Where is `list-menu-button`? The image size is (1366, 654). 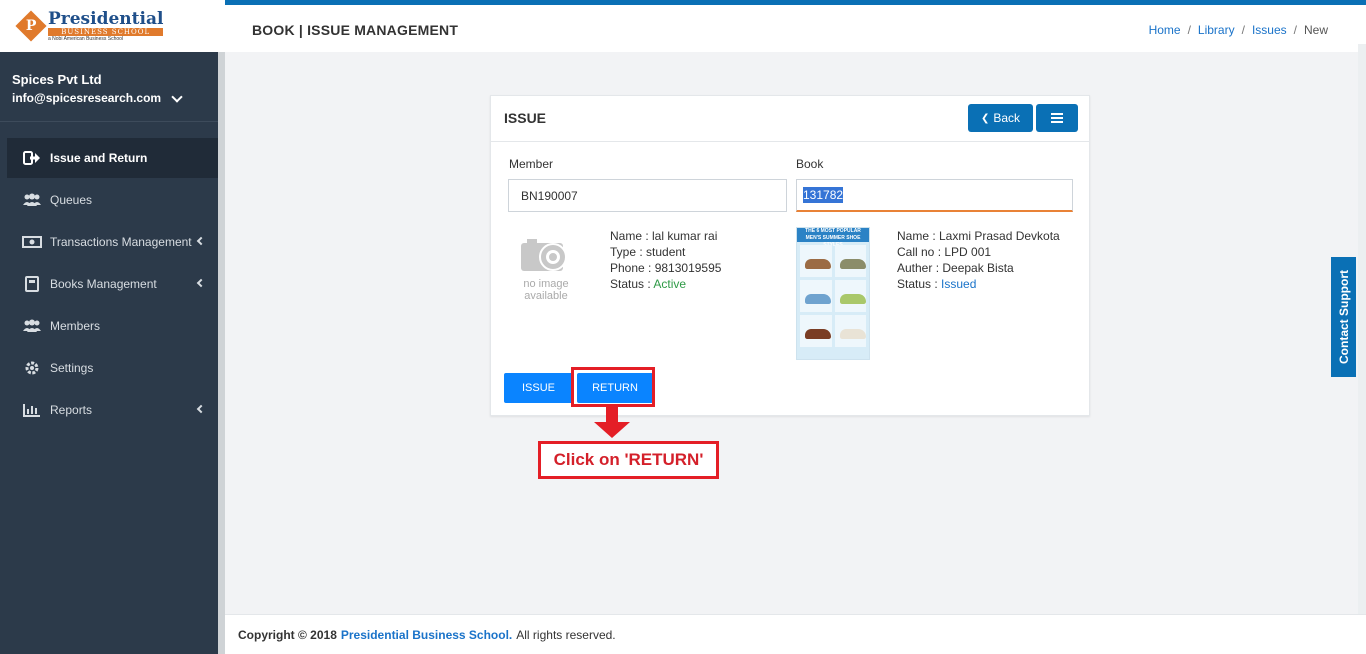 list-menu-button is located at coordinates (1057, 118).